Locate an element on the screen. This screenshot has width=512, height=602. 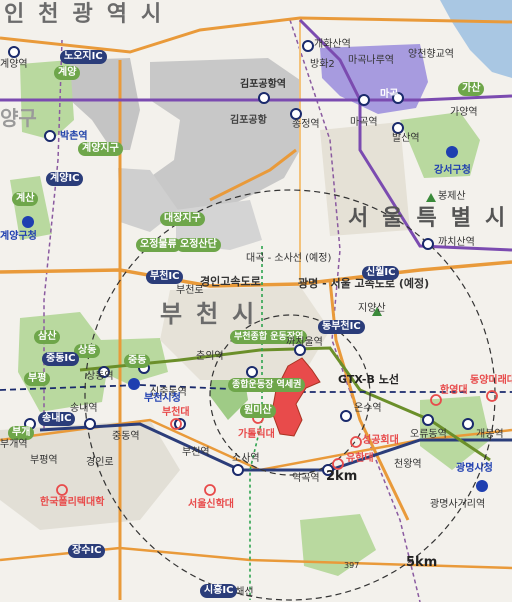
station-cheonwang: 천왕역 is located at coordinates (408, 464).